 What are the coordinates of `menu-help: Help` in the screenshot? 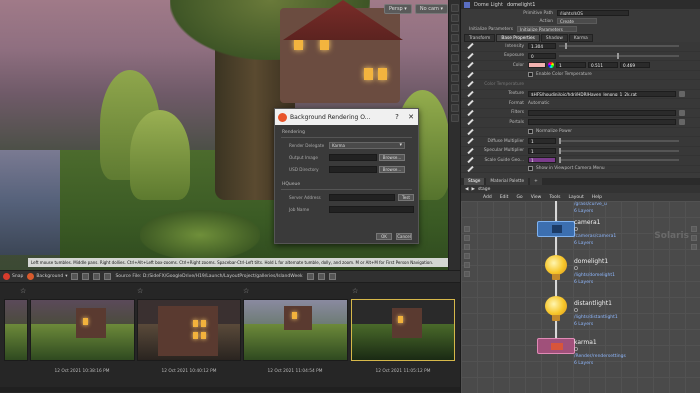 It's located at (597, 197).